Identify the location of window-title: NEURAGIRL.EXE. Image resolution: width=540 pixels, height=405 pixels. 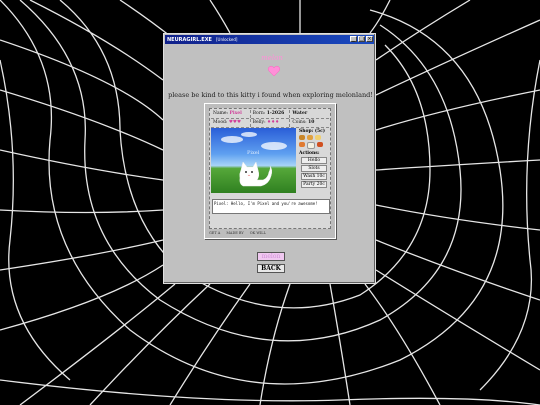
(189, 39).